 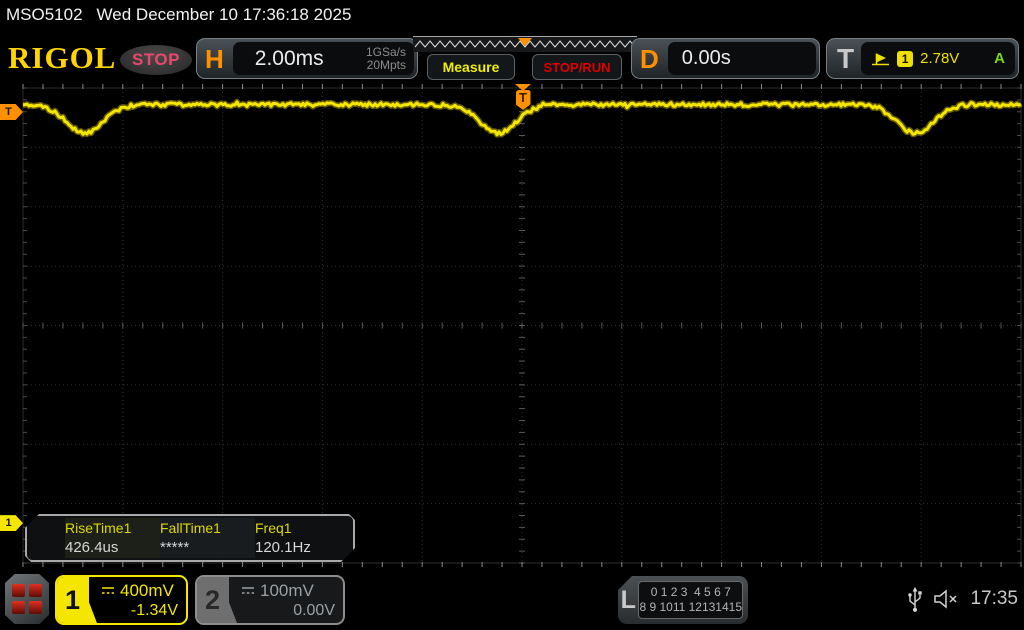 I want to click on speaker-muted-icon, so click(x=946, y=599).